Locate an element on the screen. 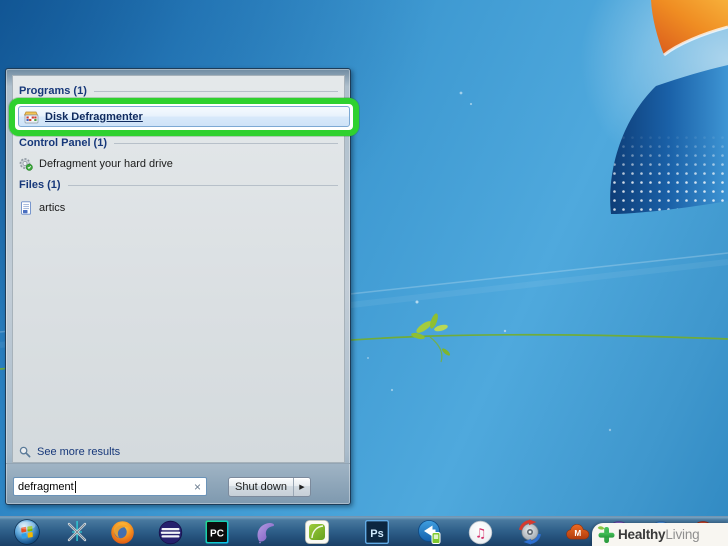  svg-text: Ps is located at coordinates (376, 534).